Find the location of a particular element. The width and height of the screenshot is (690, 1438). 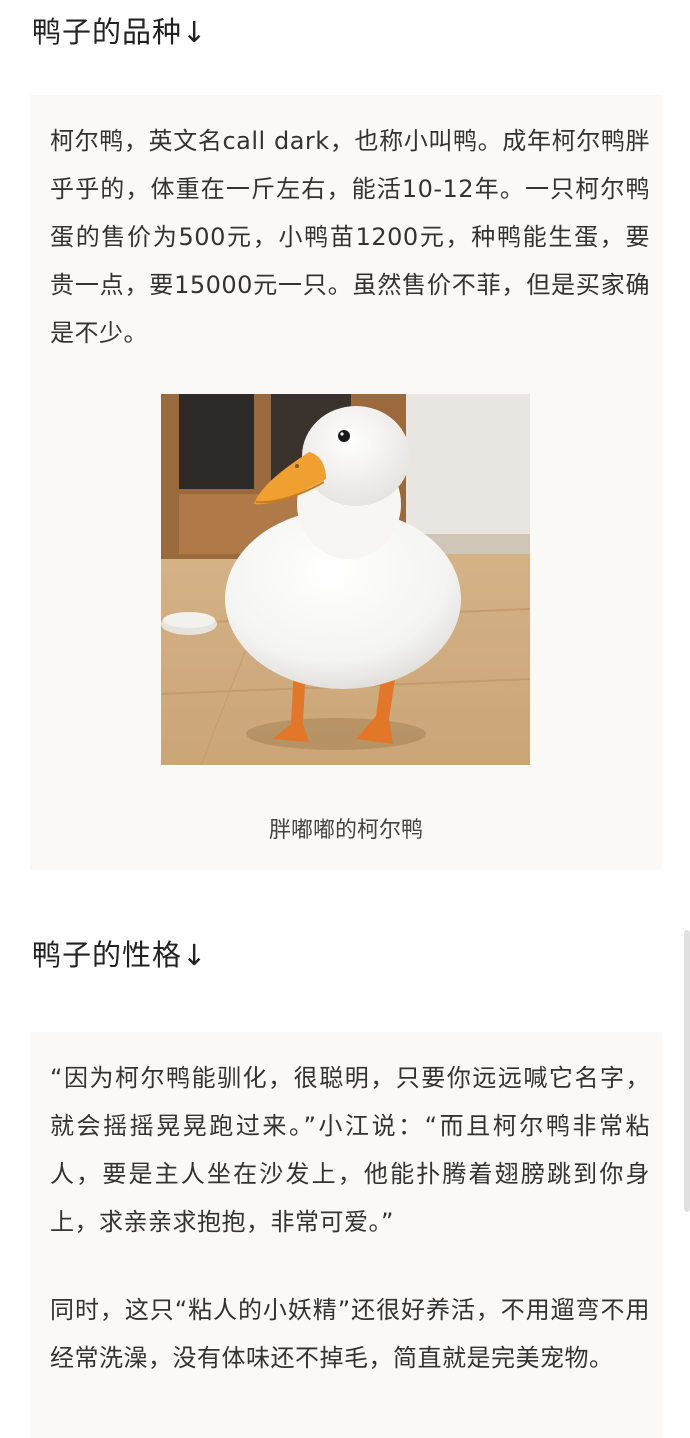

call-duck-photo is located at coordinates (345, 579).